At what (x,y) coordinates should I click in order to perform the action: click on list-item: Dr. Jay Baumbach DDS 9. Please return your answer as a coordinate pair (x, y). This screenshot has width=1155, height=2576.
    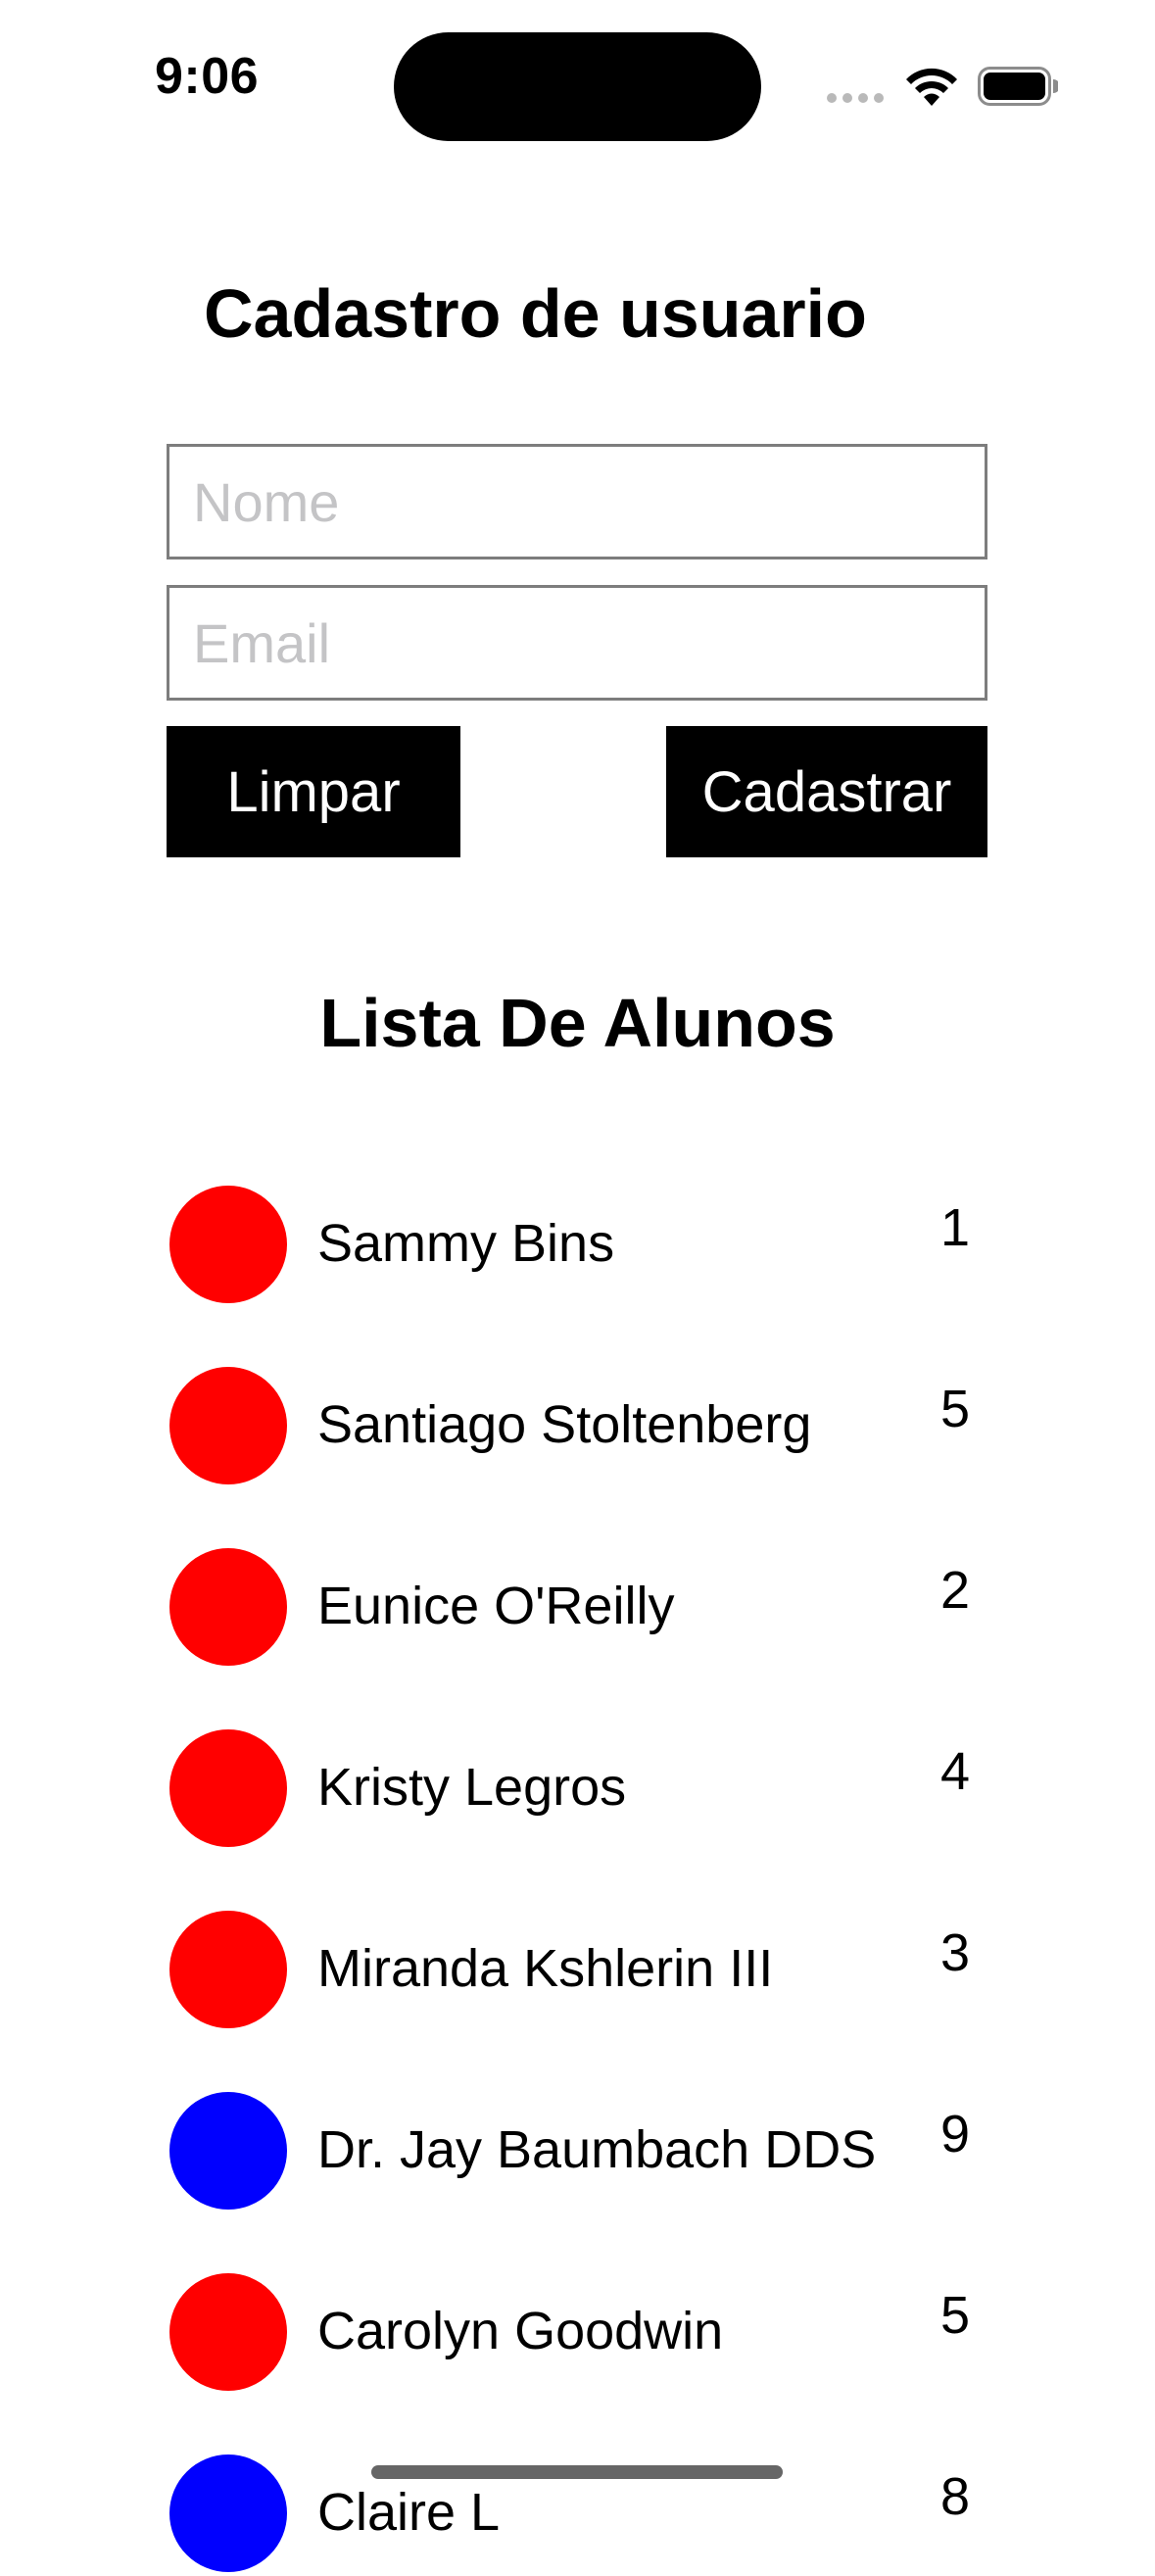
    Looking at the image, I should click on (577, 2152).